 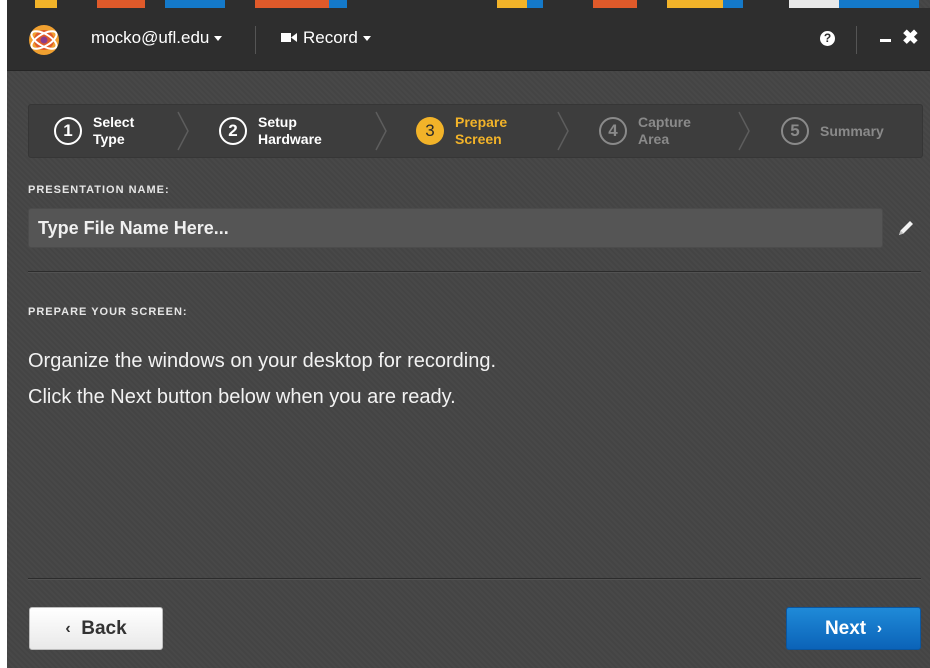 What do you see at coordinates (108, 312) in the screenshot?
I see `prepare-screen-label: PREPARE YOUR SCREEN:` at bounding box center [108, 312].